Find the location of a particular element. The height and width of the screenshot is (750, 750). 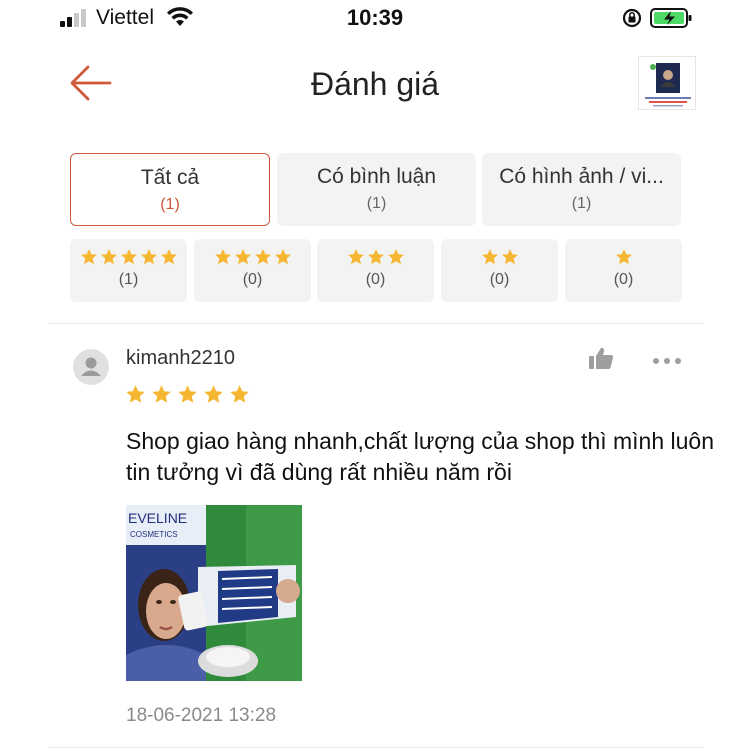

star-filter-2: (0) is located at coordinates (499, 270).